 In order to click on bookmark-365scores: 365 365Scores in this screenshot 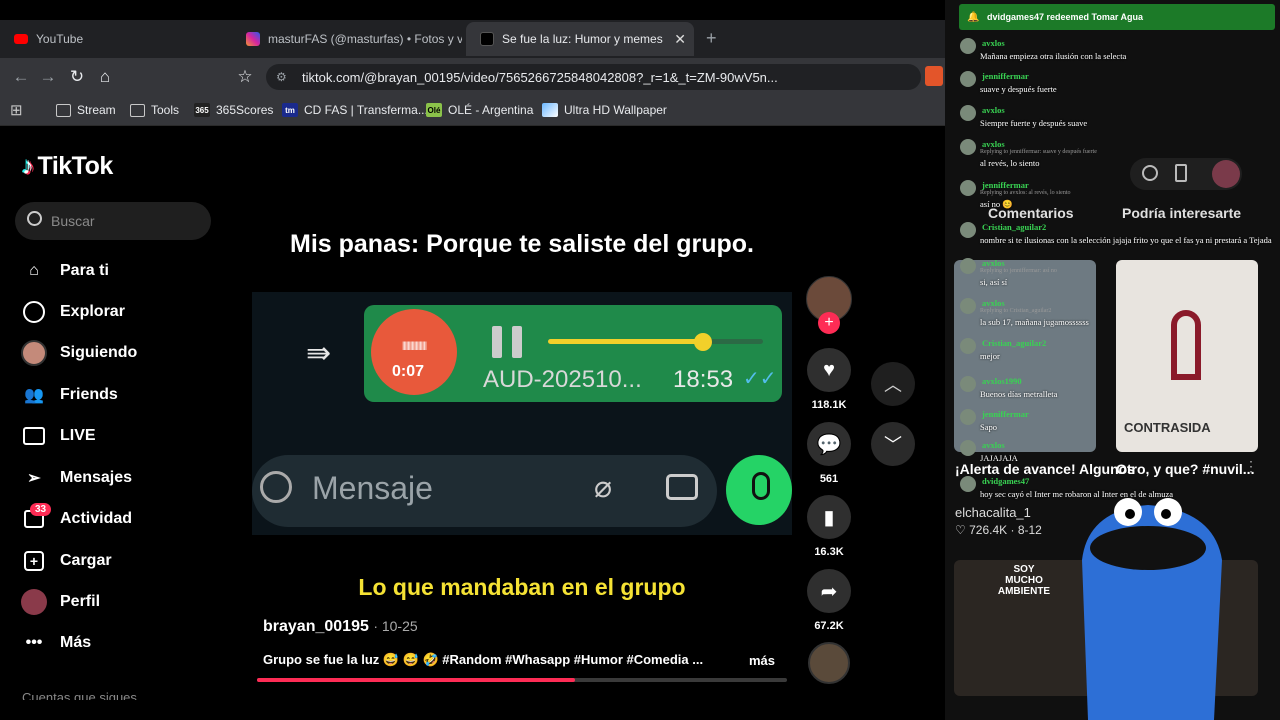, I will do `click(233, 110)`.